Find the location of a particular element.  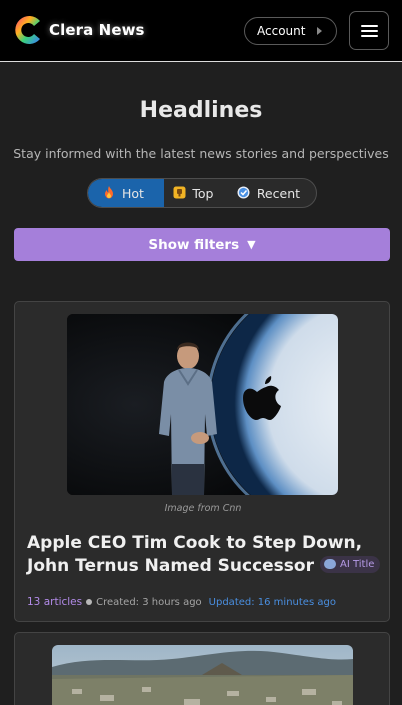

ai-title-badge: AI Title is located at coordinates (350, 564).